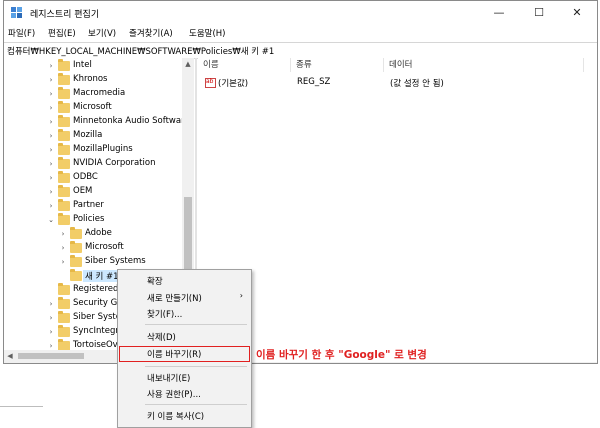  What do you see at coordinates (300, 13) in the screenshot?
I see `title-bar: 레지스트리 편집기 — ☐ ✕` at bounding box center [300, 13].